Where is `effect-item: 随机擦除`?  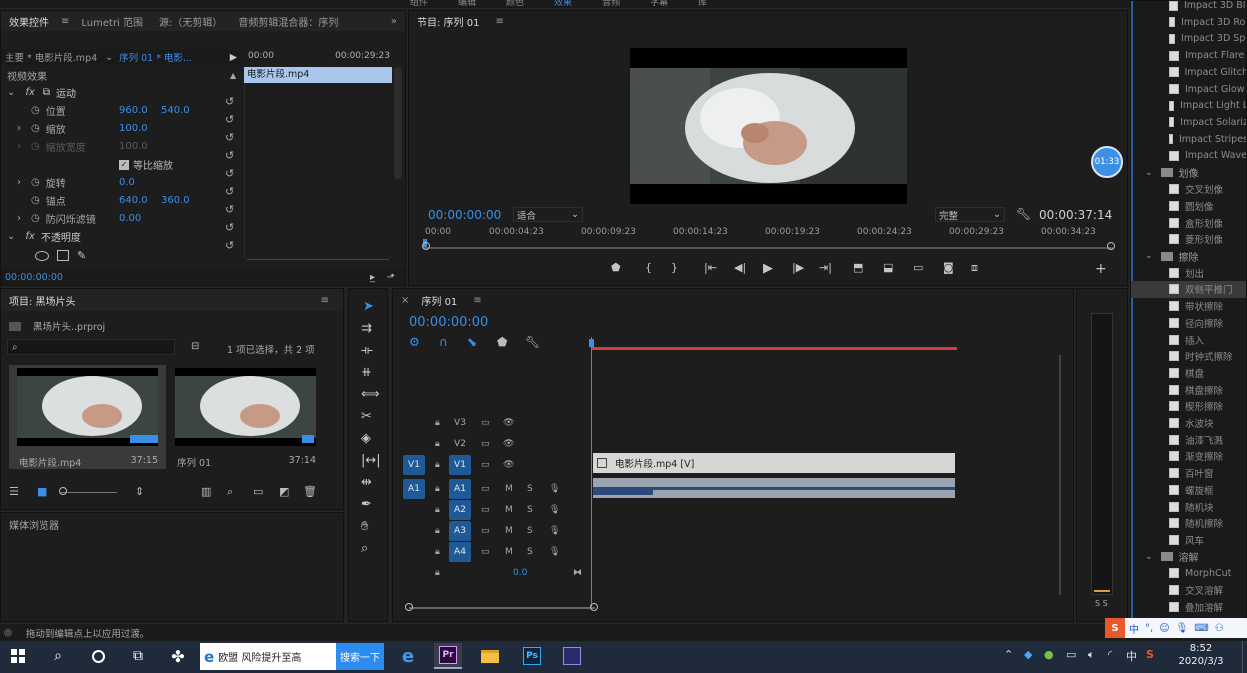
effect-item: 随机擦除 is located at coordinates (1188, 523).